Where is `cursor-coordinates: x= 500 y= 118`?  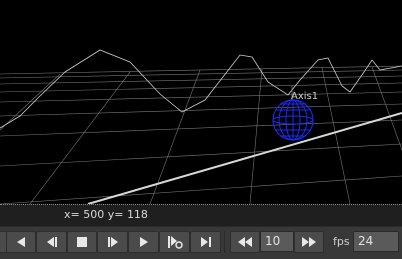 cursor-coordinates: x= 500 y= 118 is located at coordinates (106, 214).